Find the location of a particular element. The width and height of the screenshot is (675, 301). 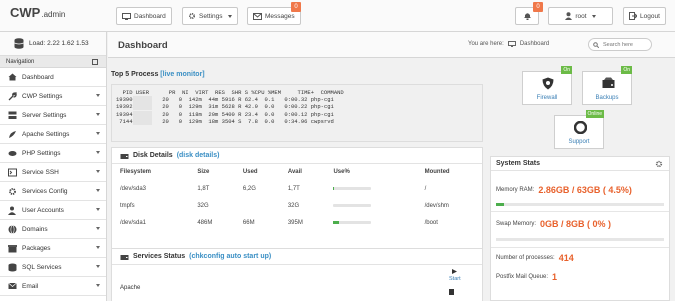

user-menu-button: root is located at coordinates (580, 16).